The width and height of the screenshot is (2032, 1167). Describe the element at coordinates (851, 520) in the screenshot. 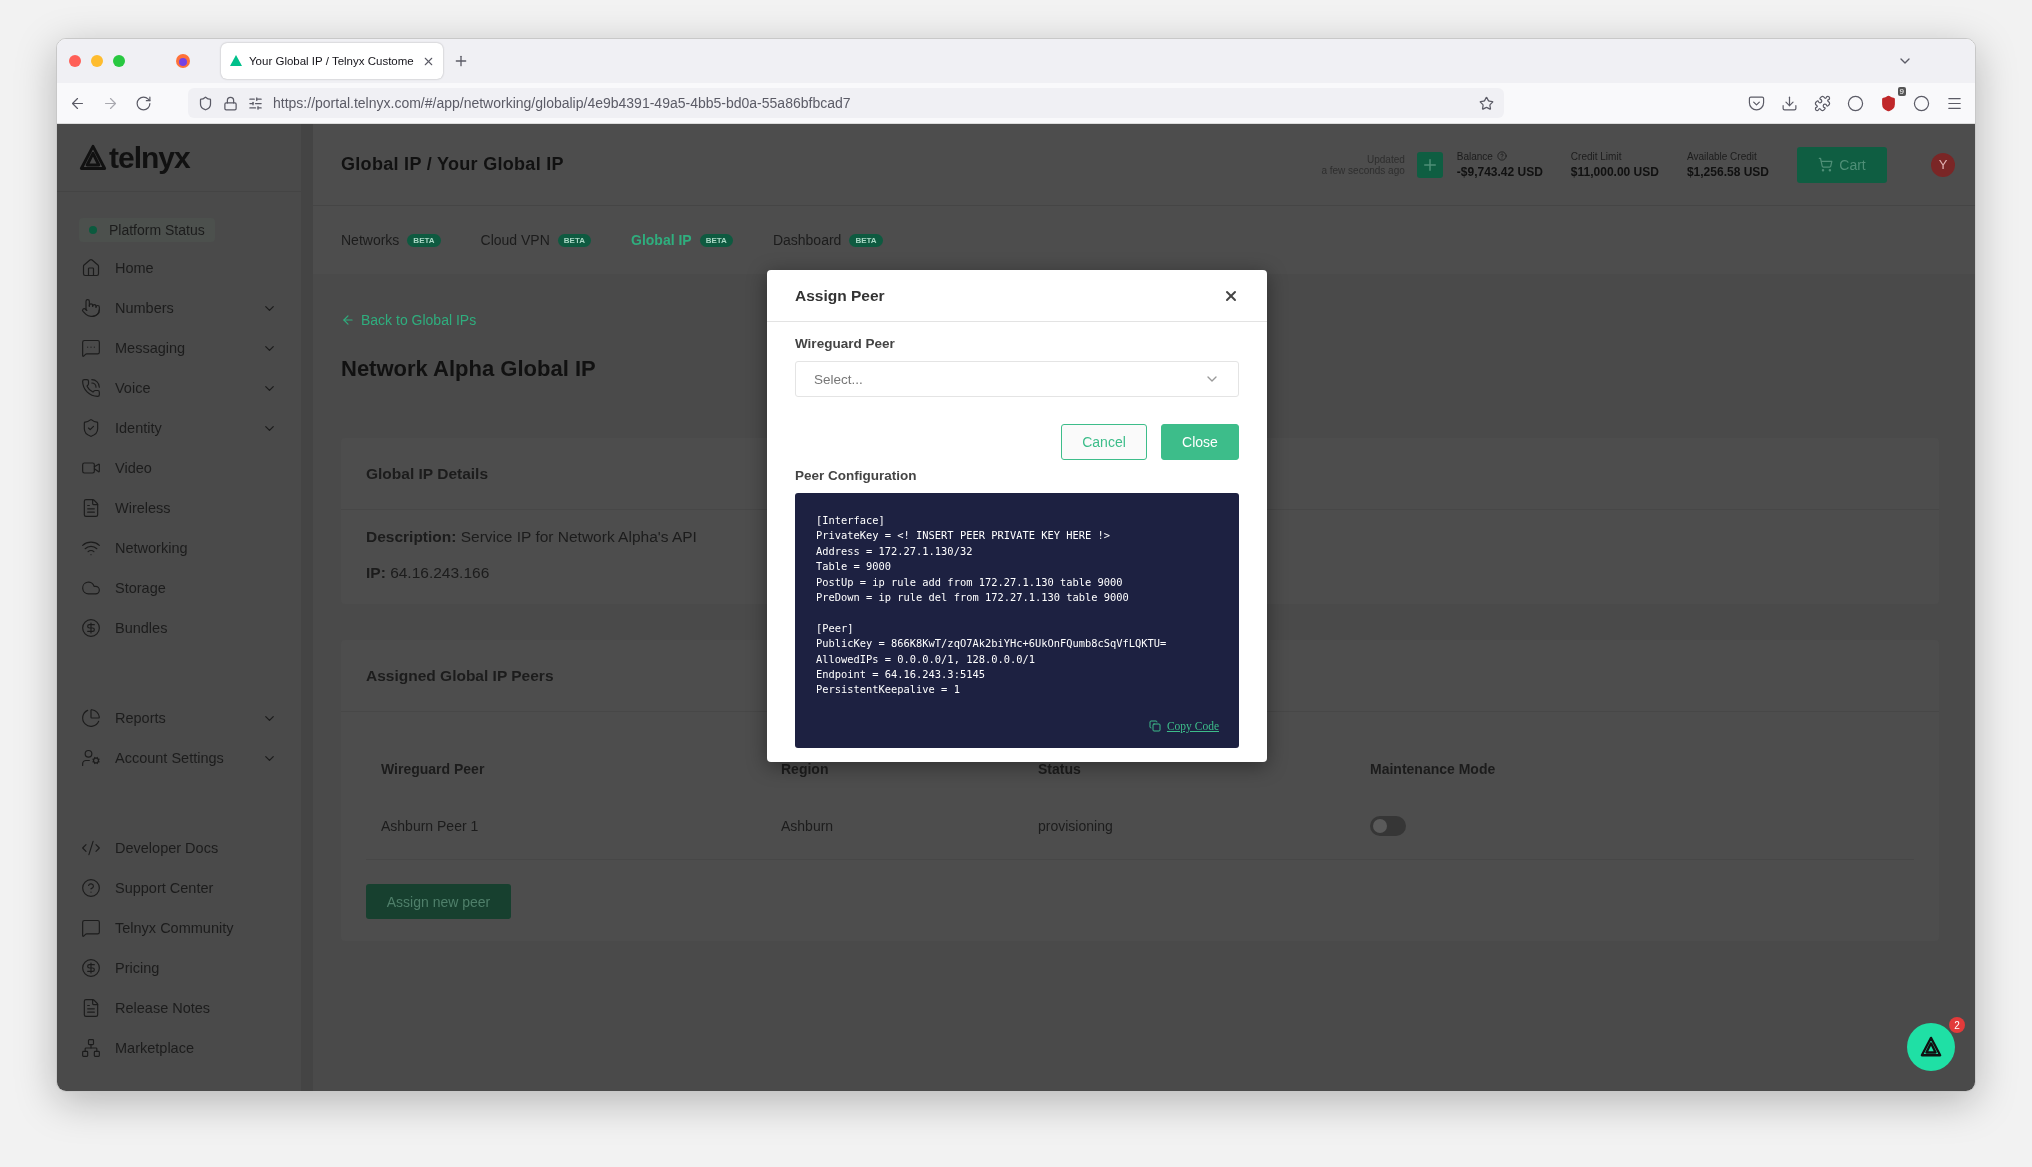

I see `code-line: [Interface]` at that location.